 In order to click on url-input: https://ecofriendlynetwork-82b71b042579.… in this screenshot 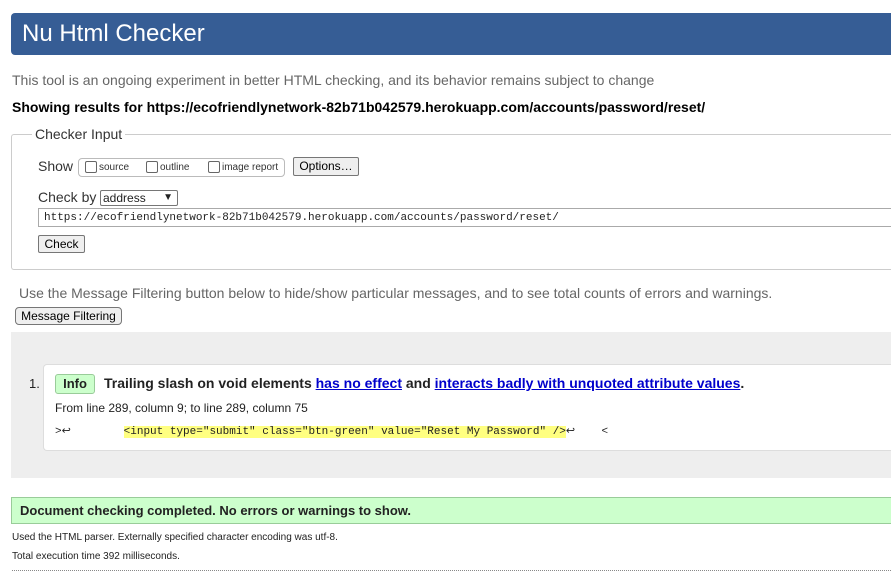, I will do `click(464, 217)`.